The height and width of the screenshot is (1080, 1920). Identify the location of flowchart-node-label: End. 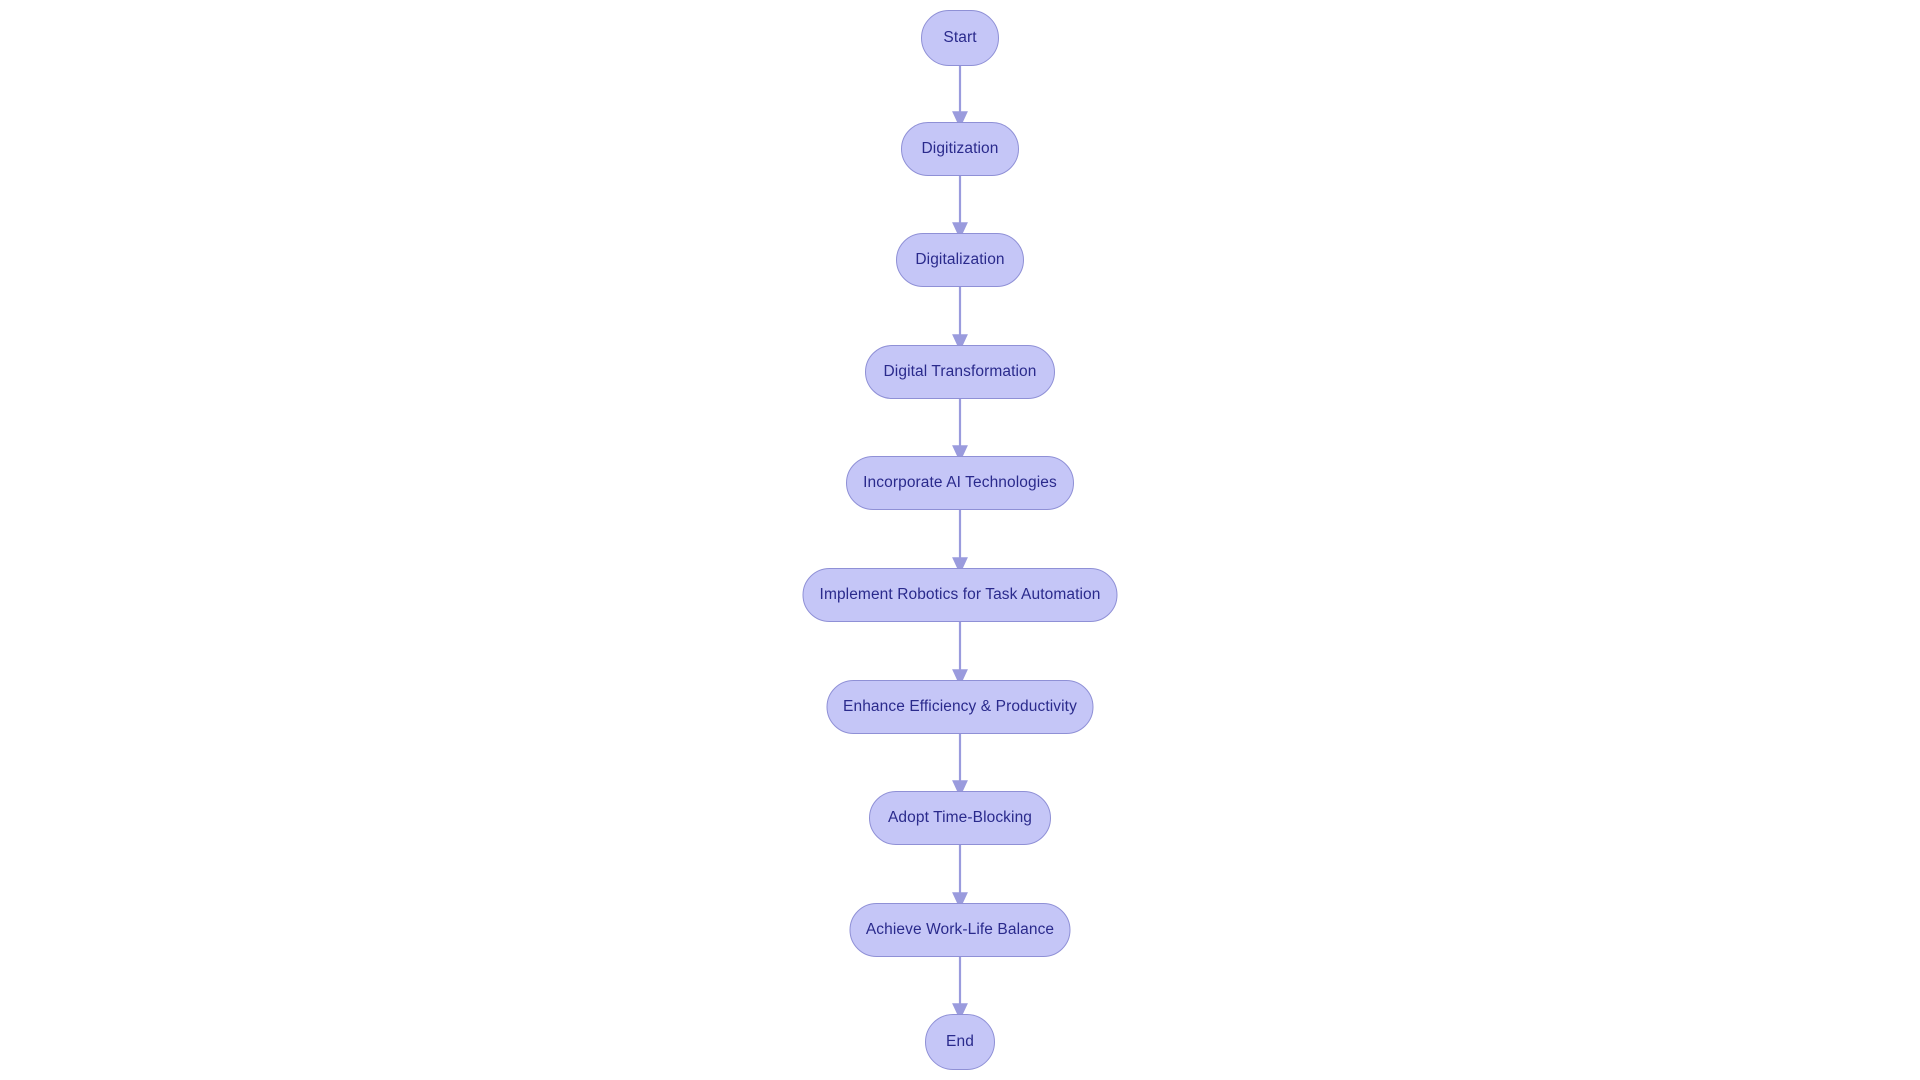
(960, 1042).